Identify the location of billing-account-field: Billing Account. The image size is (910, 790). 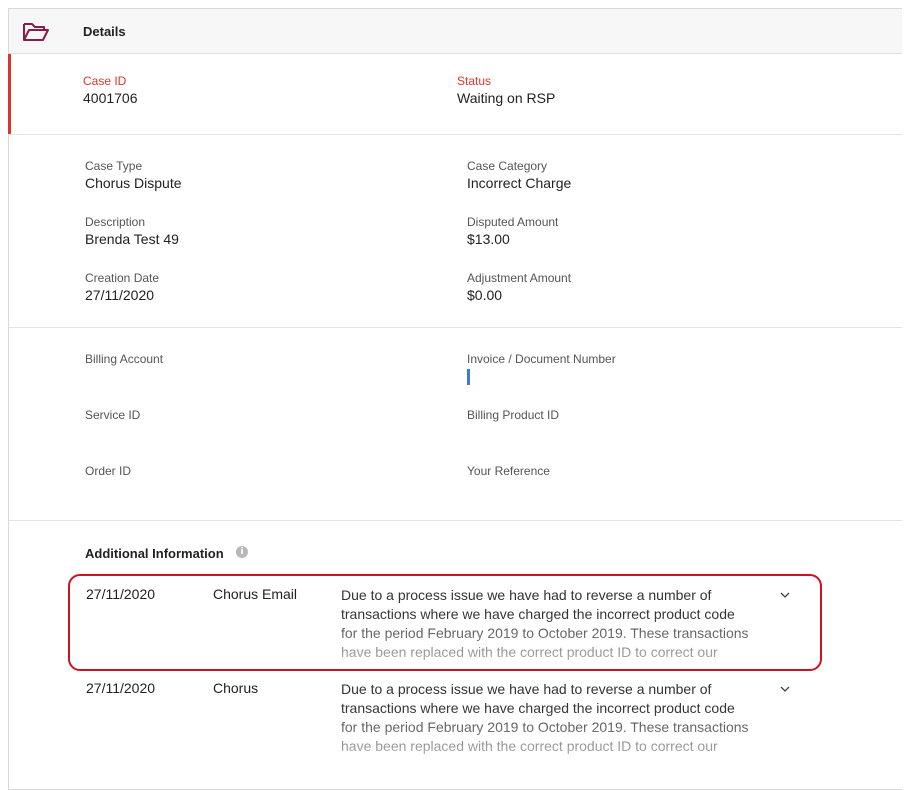
(124, 360).